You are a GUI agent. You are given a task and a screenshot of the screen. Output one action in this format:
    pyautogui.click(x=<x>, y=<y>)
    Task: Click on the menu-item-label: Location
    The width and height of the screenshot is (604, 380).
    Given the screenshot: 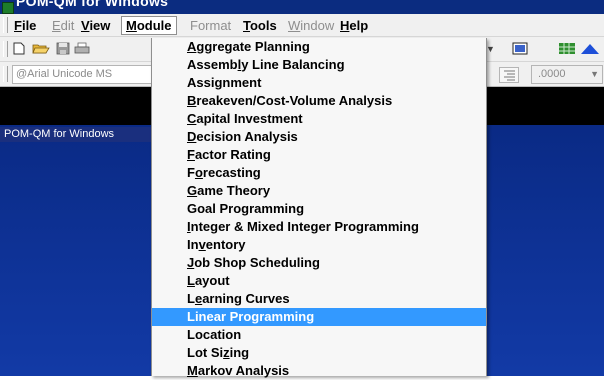 What is the action you would take?
    pyautogui.click(x=214, y=334)
    